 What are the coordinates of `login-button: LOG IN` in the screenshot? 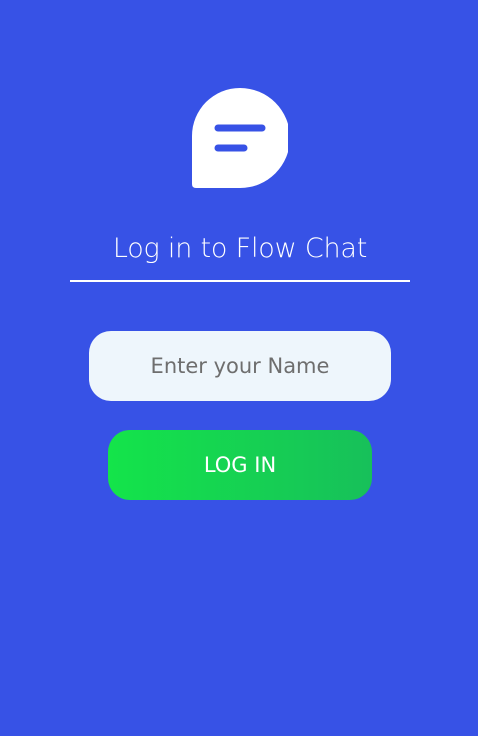 It's located at (240, 465).